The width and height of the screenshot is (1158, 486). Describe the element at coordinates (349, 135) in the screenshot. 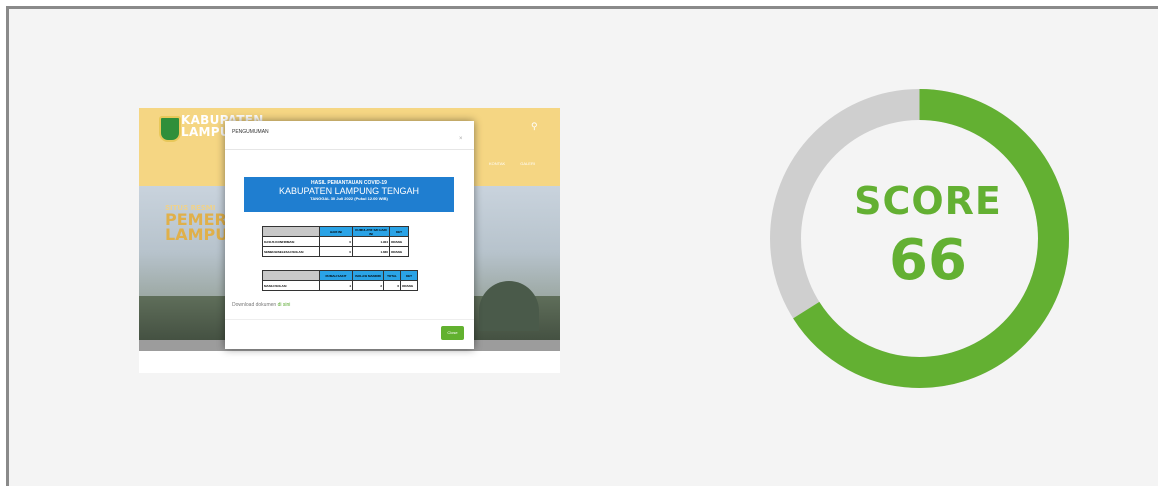

I see `modal-header: PENGUMUMAN ×` at that location.